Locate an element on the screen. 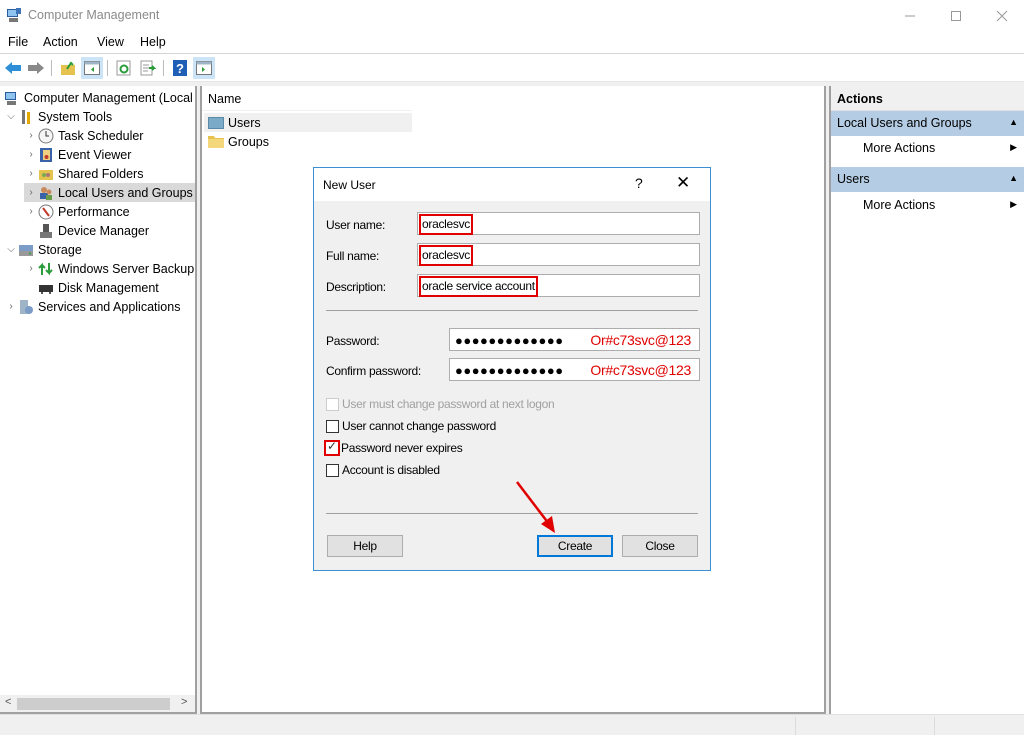 This screenshot has width=1024, height=735. tree-item-local-users-and-groups: › Local Users and Groups is located at coordinates (109, 192).